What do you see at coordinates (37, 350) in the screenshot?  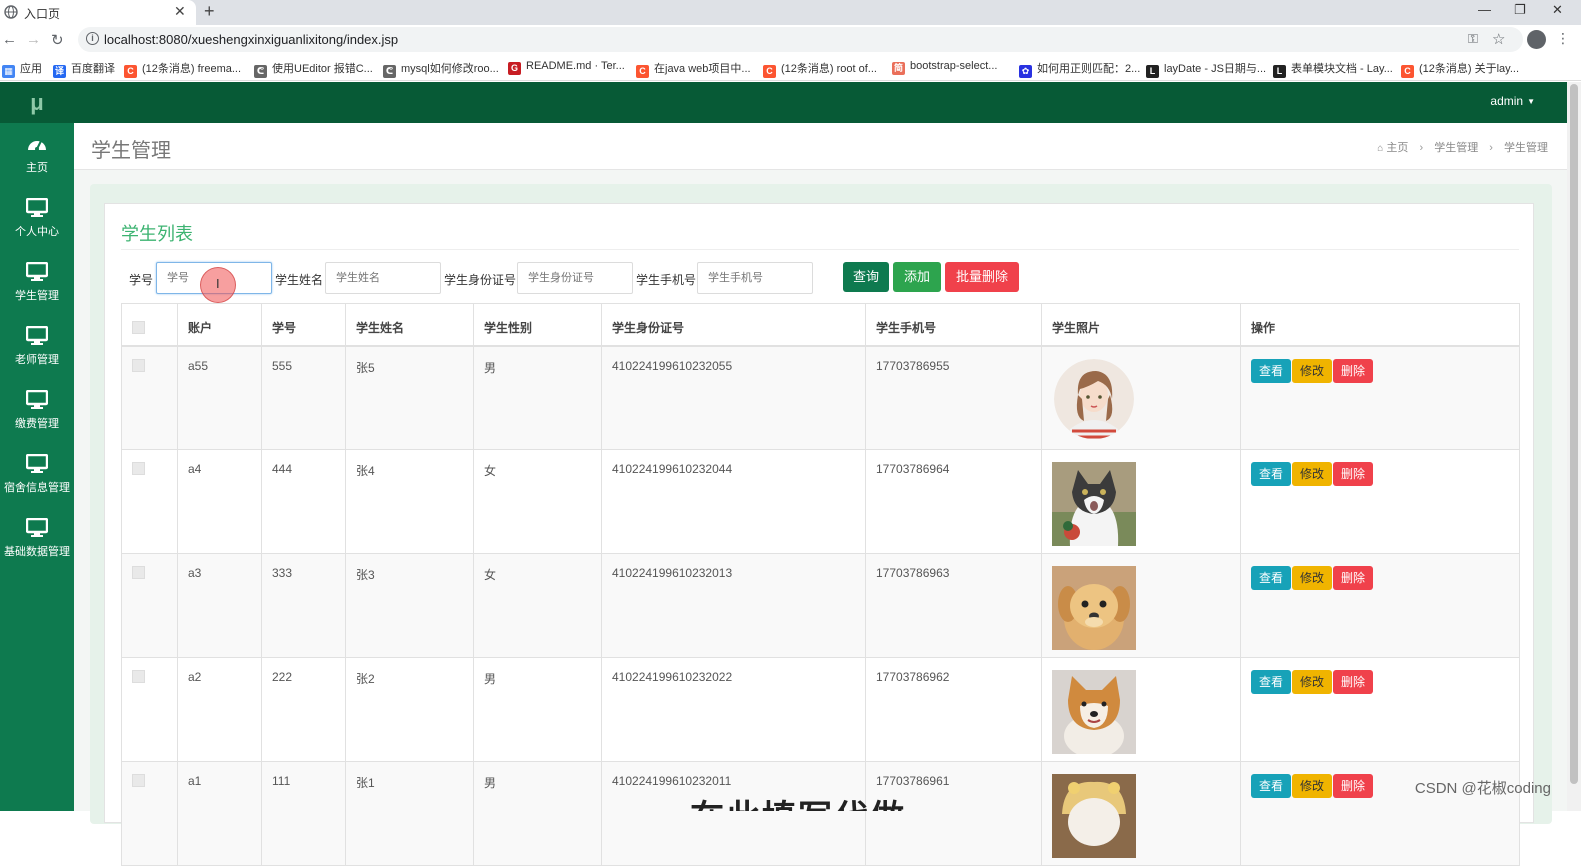 I see `sidebar-item: 老师管理` at bounding box center [37, 350].